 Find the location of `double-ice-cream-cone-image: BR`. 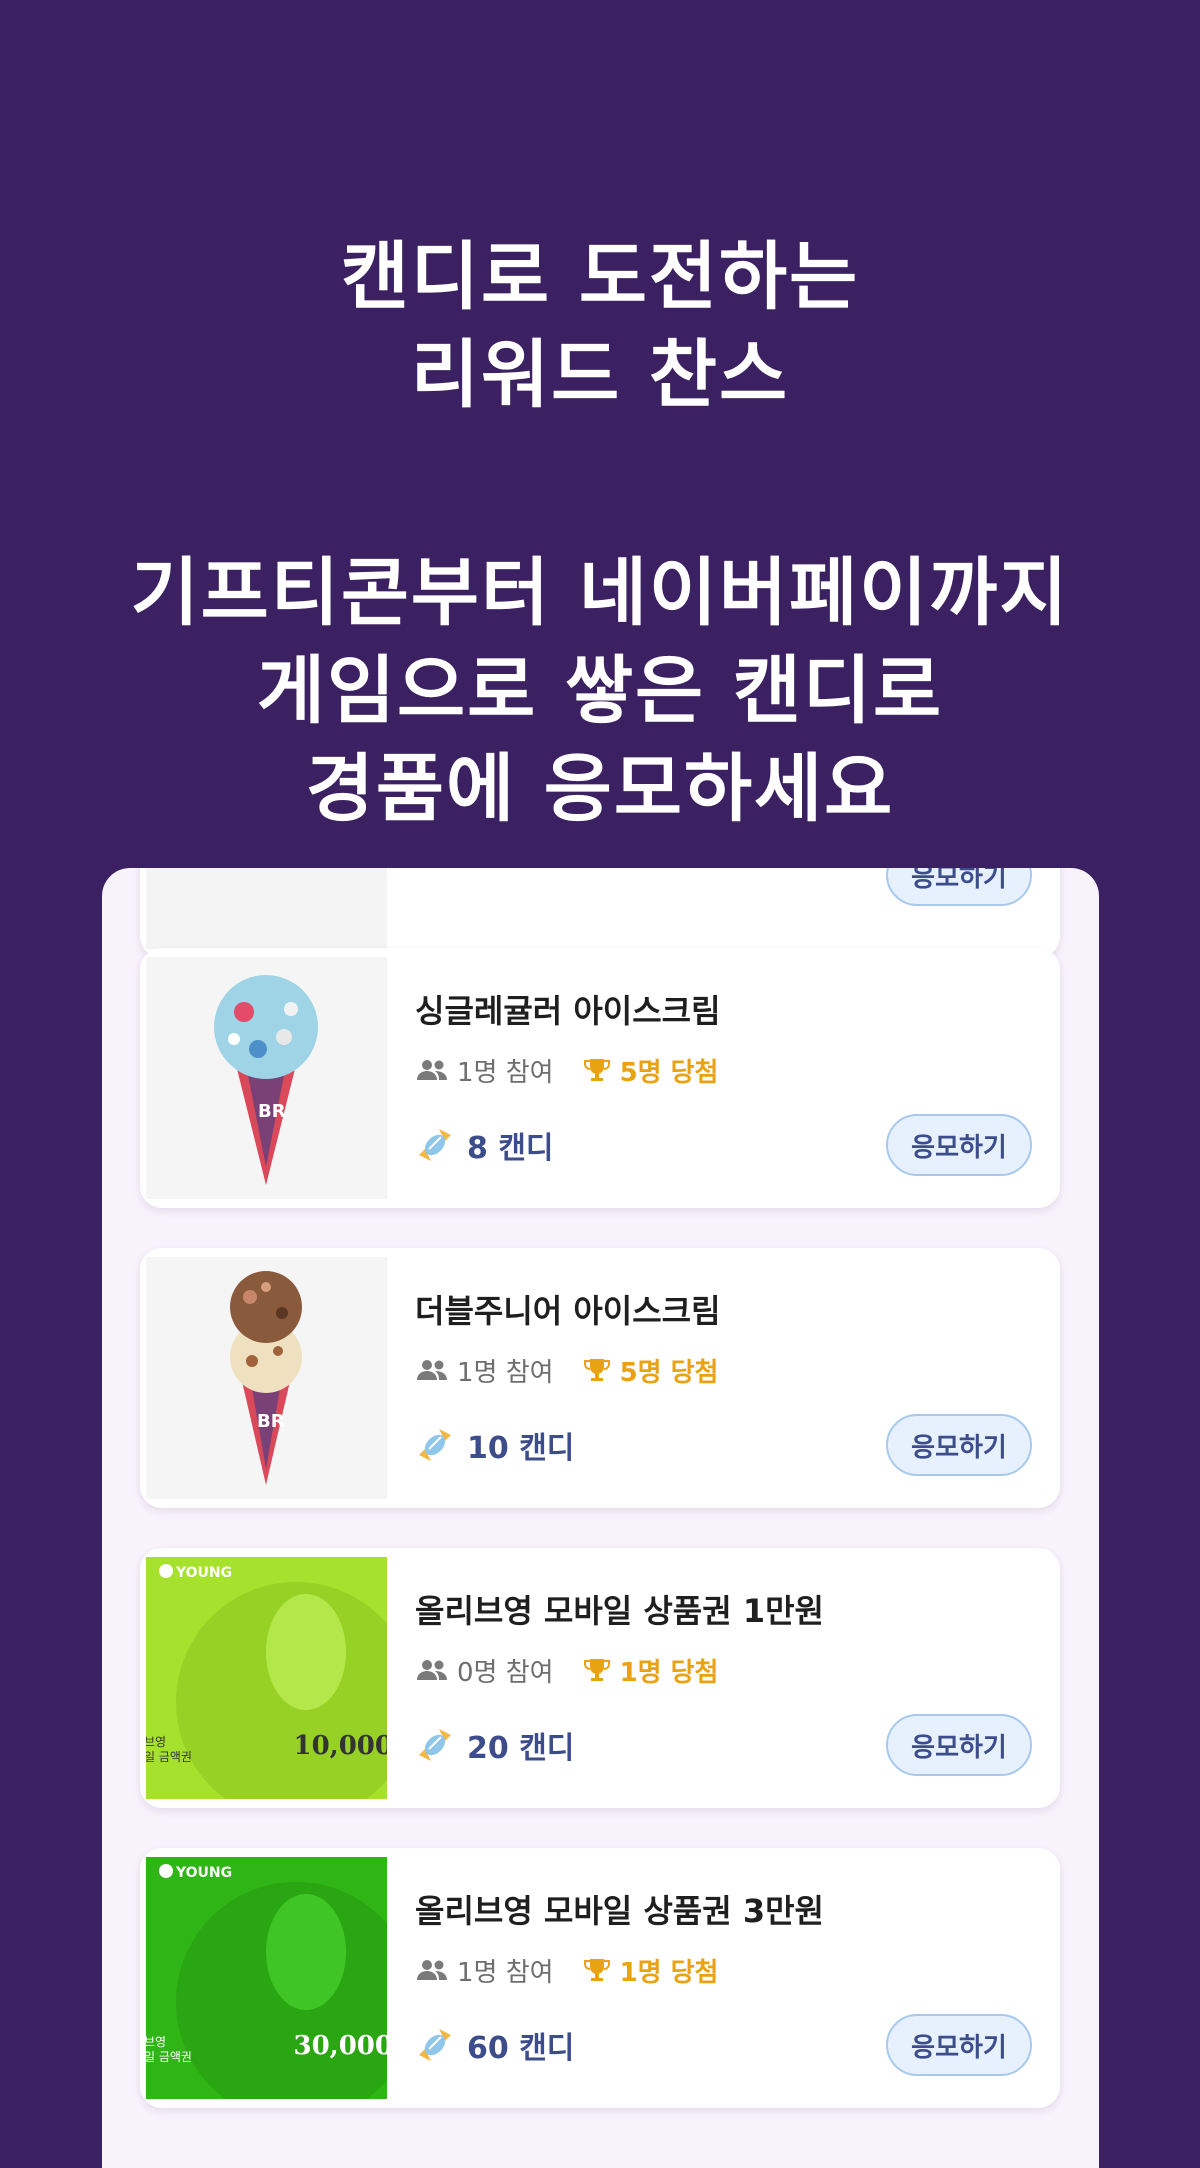

double-ice-cream-cone-image: BR is located at coordinates (266, 1378).